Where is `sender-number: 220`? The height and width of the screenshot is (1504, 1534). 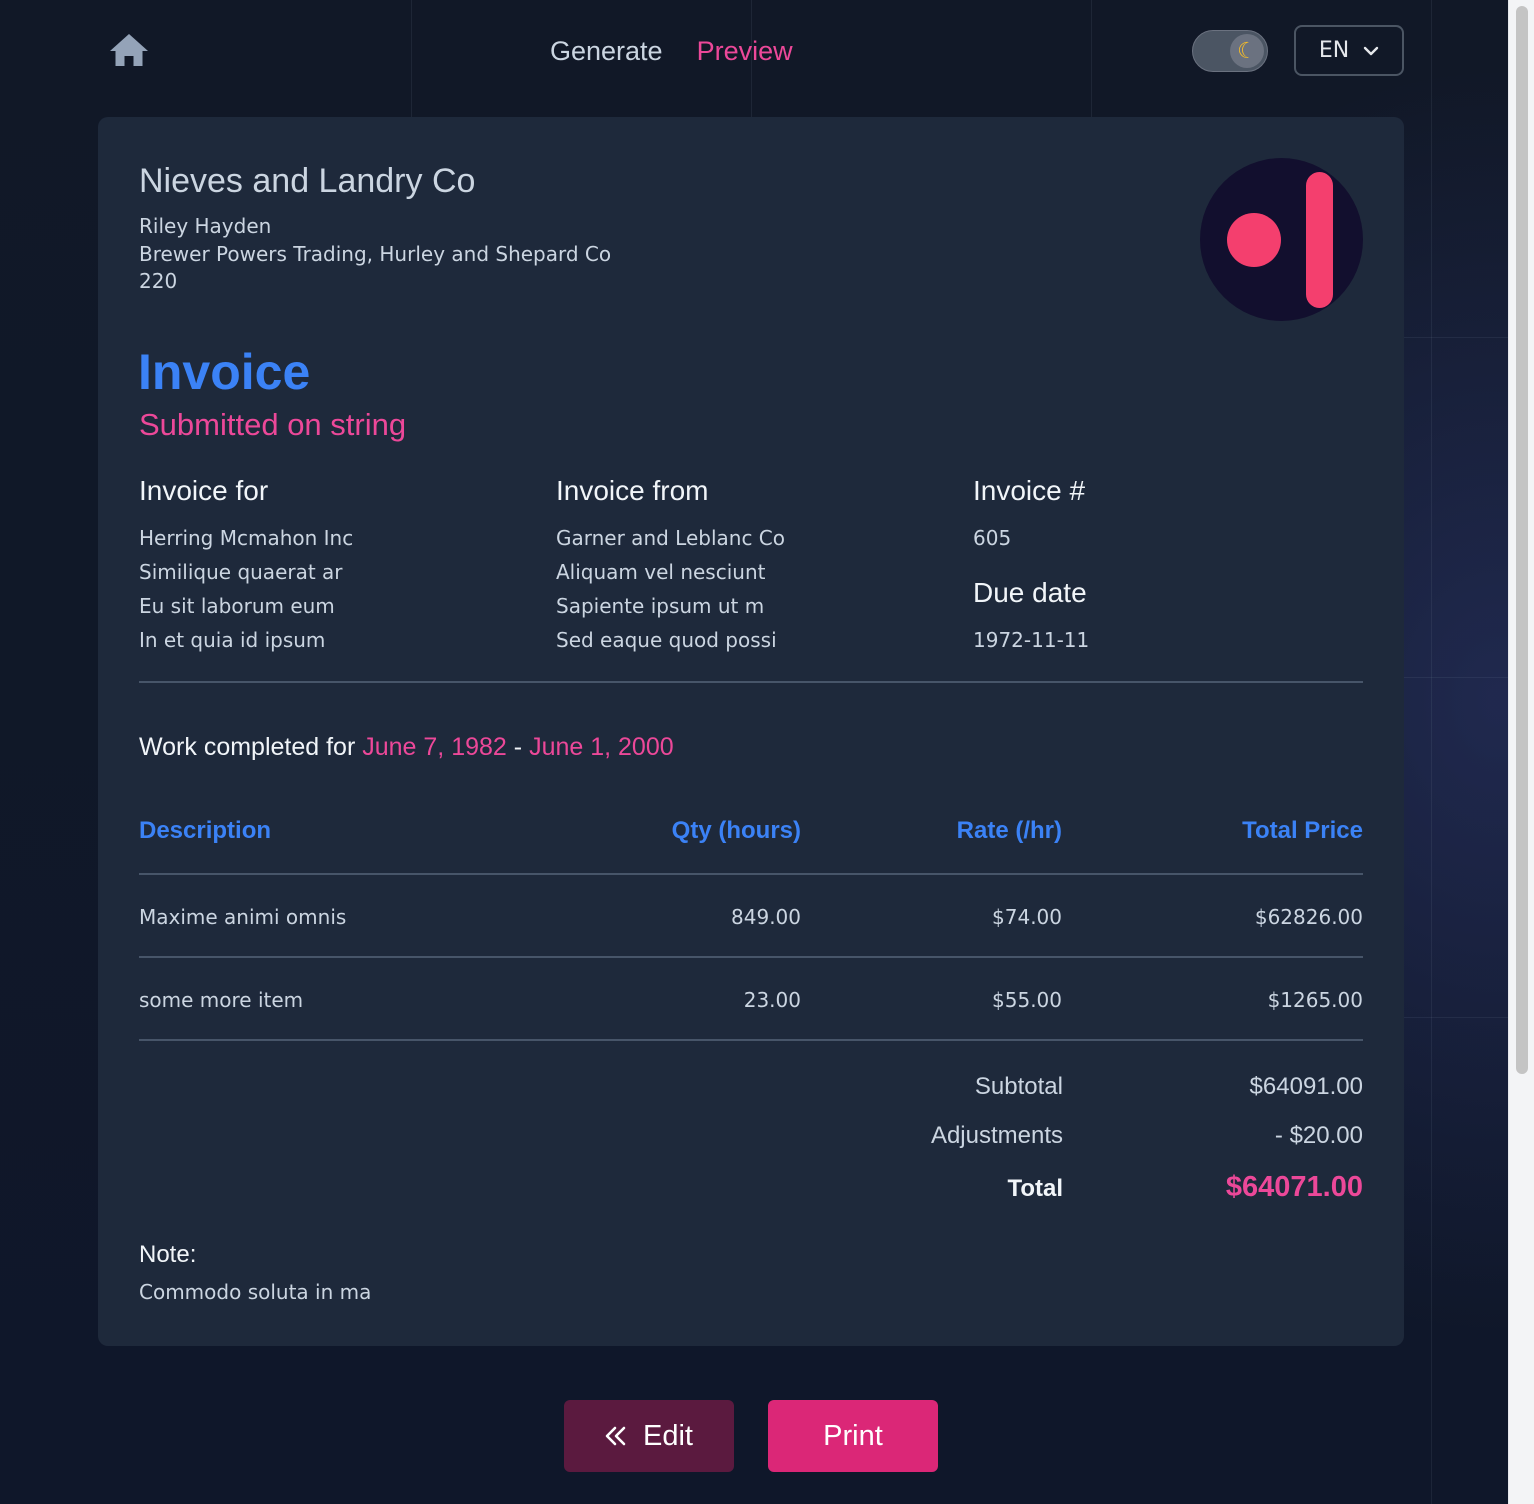 sender-number: 220 is located at coordinates (158, 281).